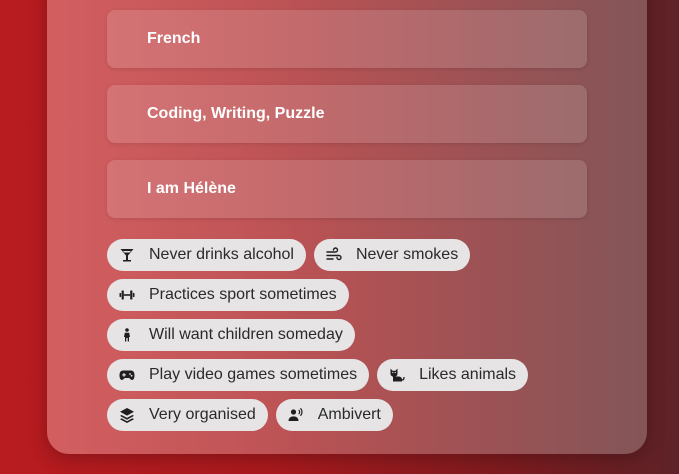 The height and width of the screenshot is (474, 679). Describe the element at coordinates (243, 294) in the screenshot. I see `chip-label: Practices sport sometimes` at that location.